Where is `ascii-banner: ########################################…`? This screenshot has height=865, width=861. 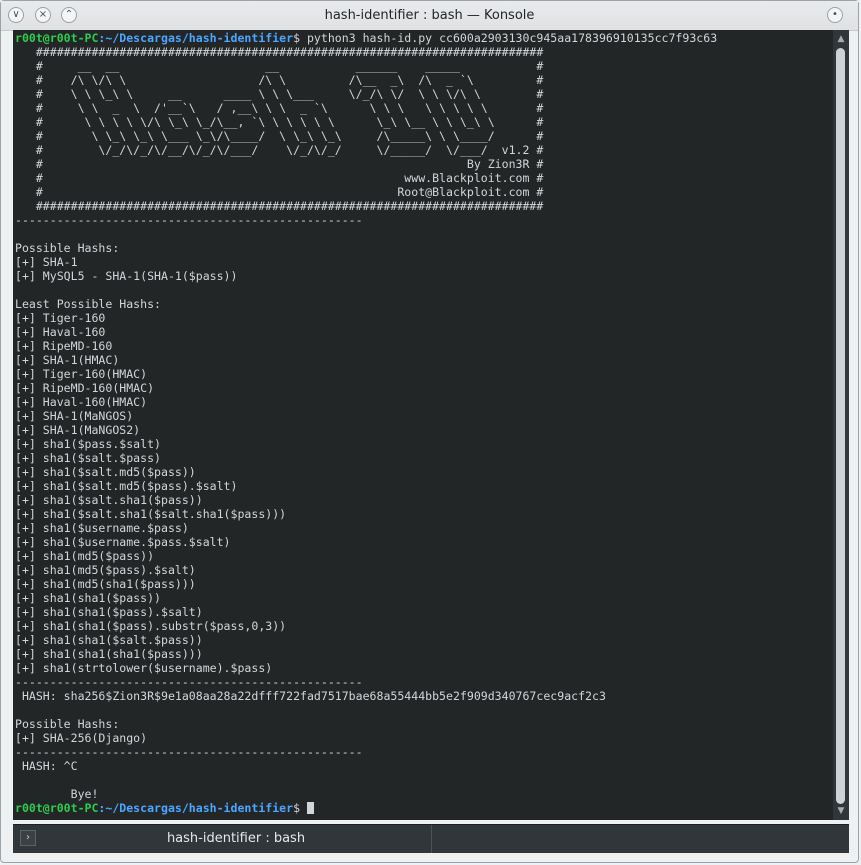 ascii-banner: ########################################… is located at coordinates (279, 129).